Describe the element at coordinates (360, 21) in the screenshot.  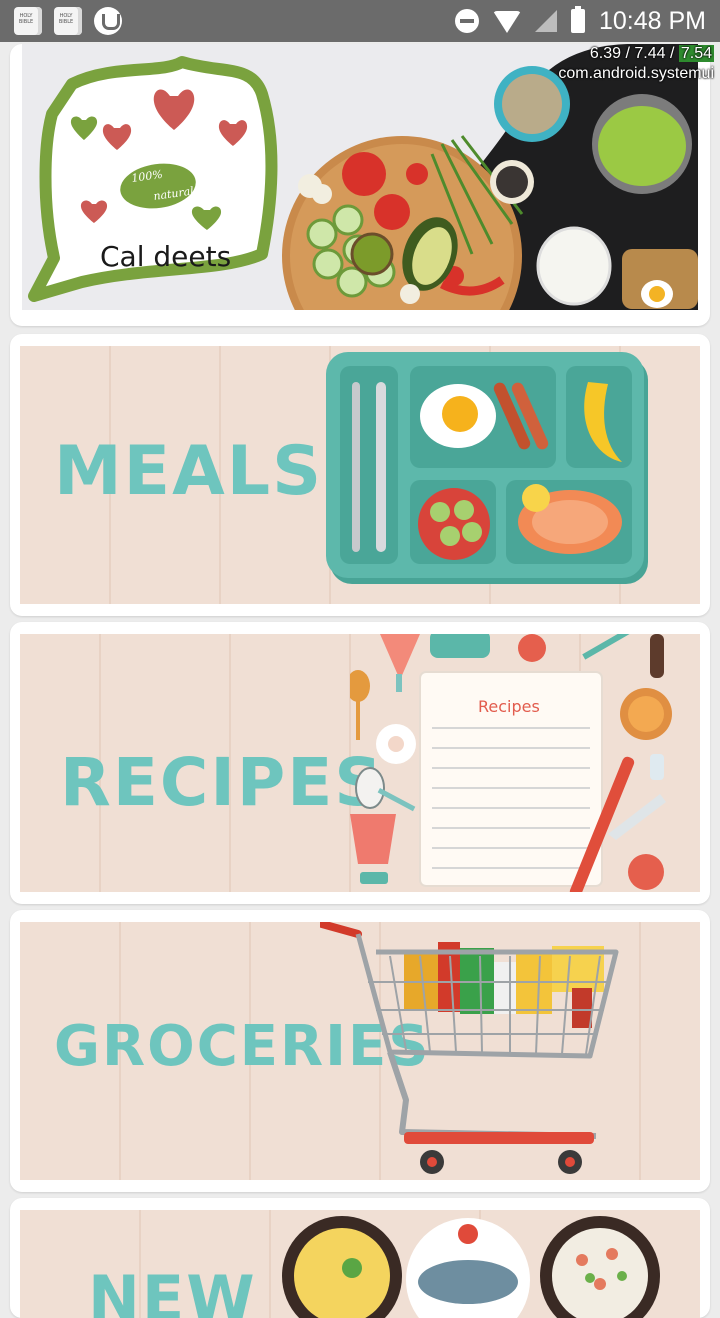
I see `status-bar: HOLY BIBLE HOLY BIBLE 10:48 PM` at that location.